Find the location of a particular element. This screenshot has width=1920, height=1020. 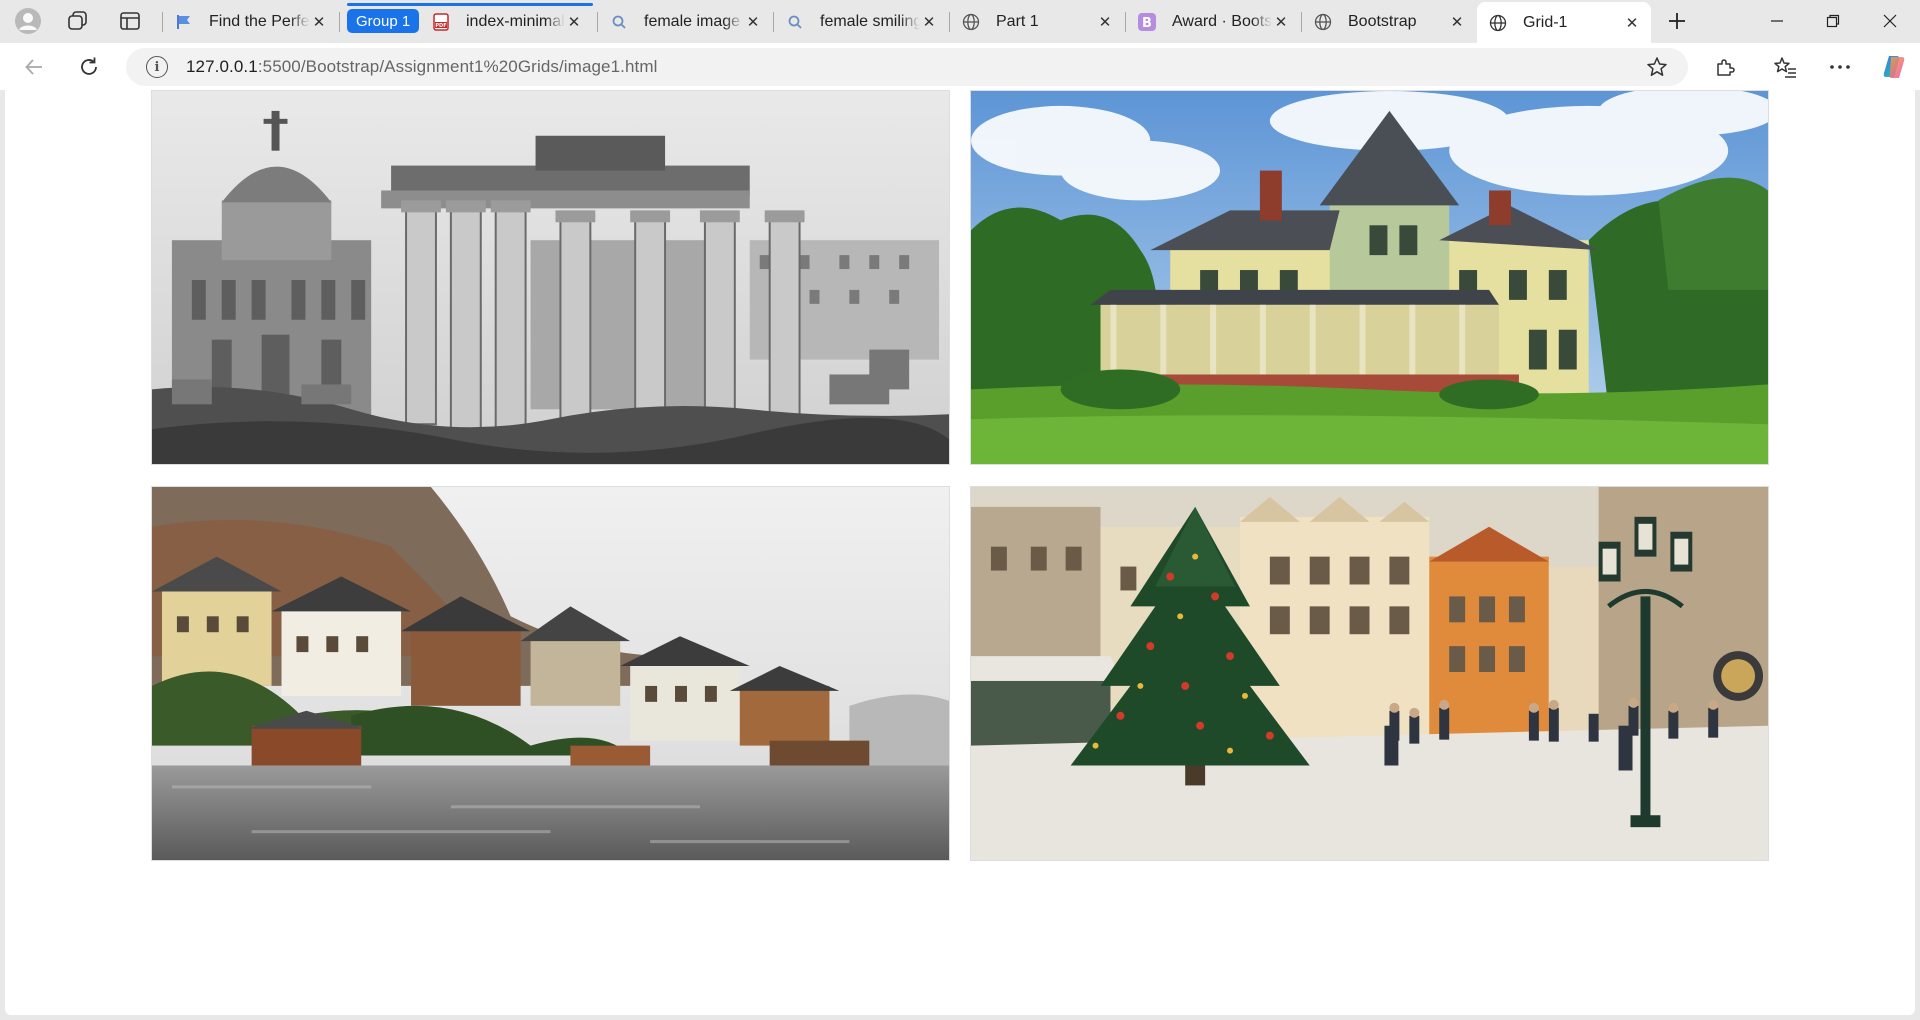

tab-title: female smiling is located at coordinates (870, 21).